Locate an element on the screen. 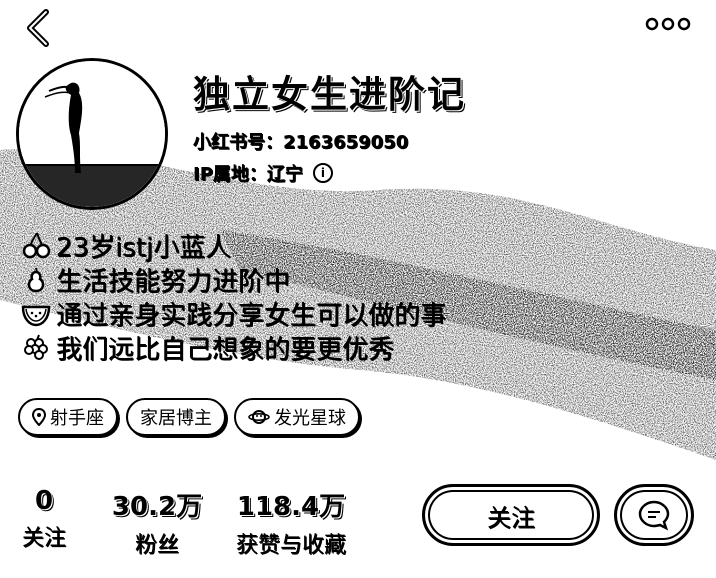 This screenshot has height=578, width=716. bio-line: 通过亲身实践分享女生可以做的事 is located at coordinates (232, 313).